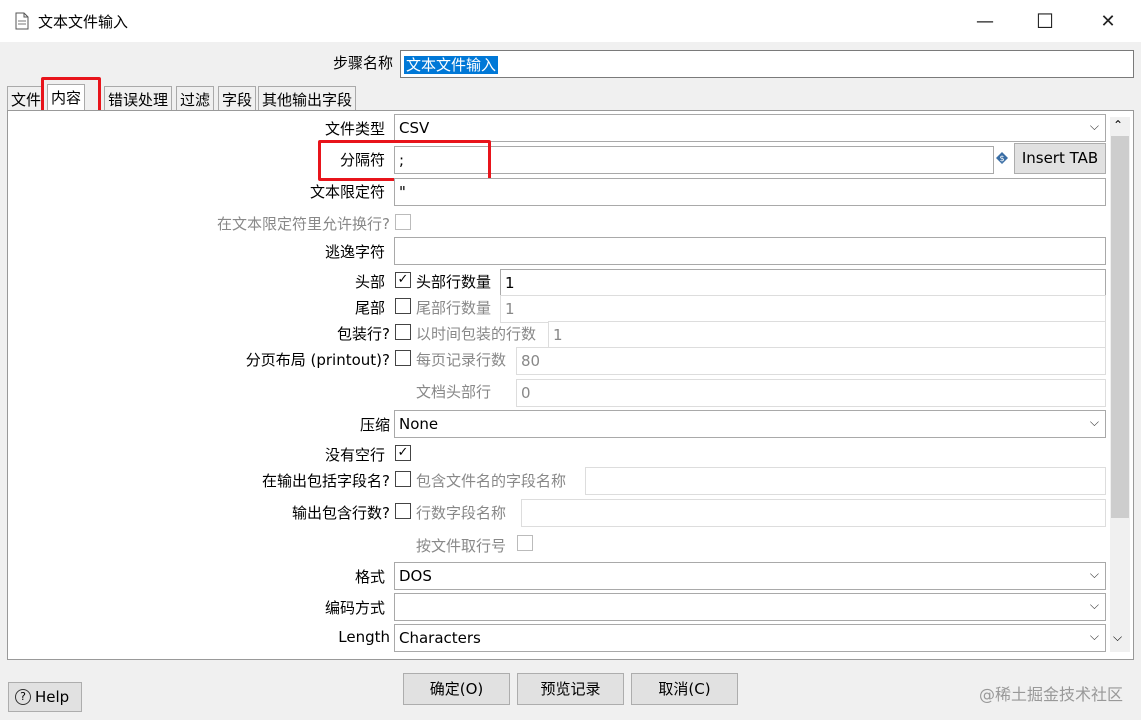 Image resolution: width=1141 pixels, height=720 pixels. Describe the element at coordinates (403, 358) in the screenshot. I see `paged-checkbox` at that location.